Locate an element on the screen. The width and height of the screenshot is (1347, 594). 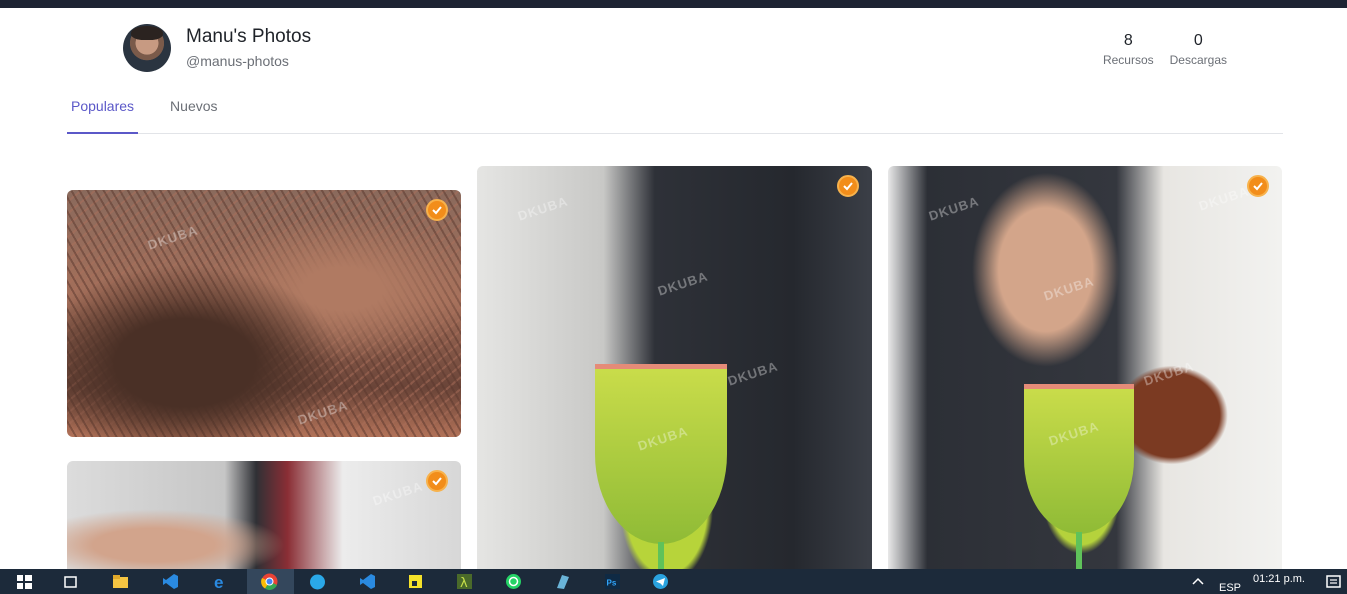
stat-value: 0 is located at coordinates (1198, 40).